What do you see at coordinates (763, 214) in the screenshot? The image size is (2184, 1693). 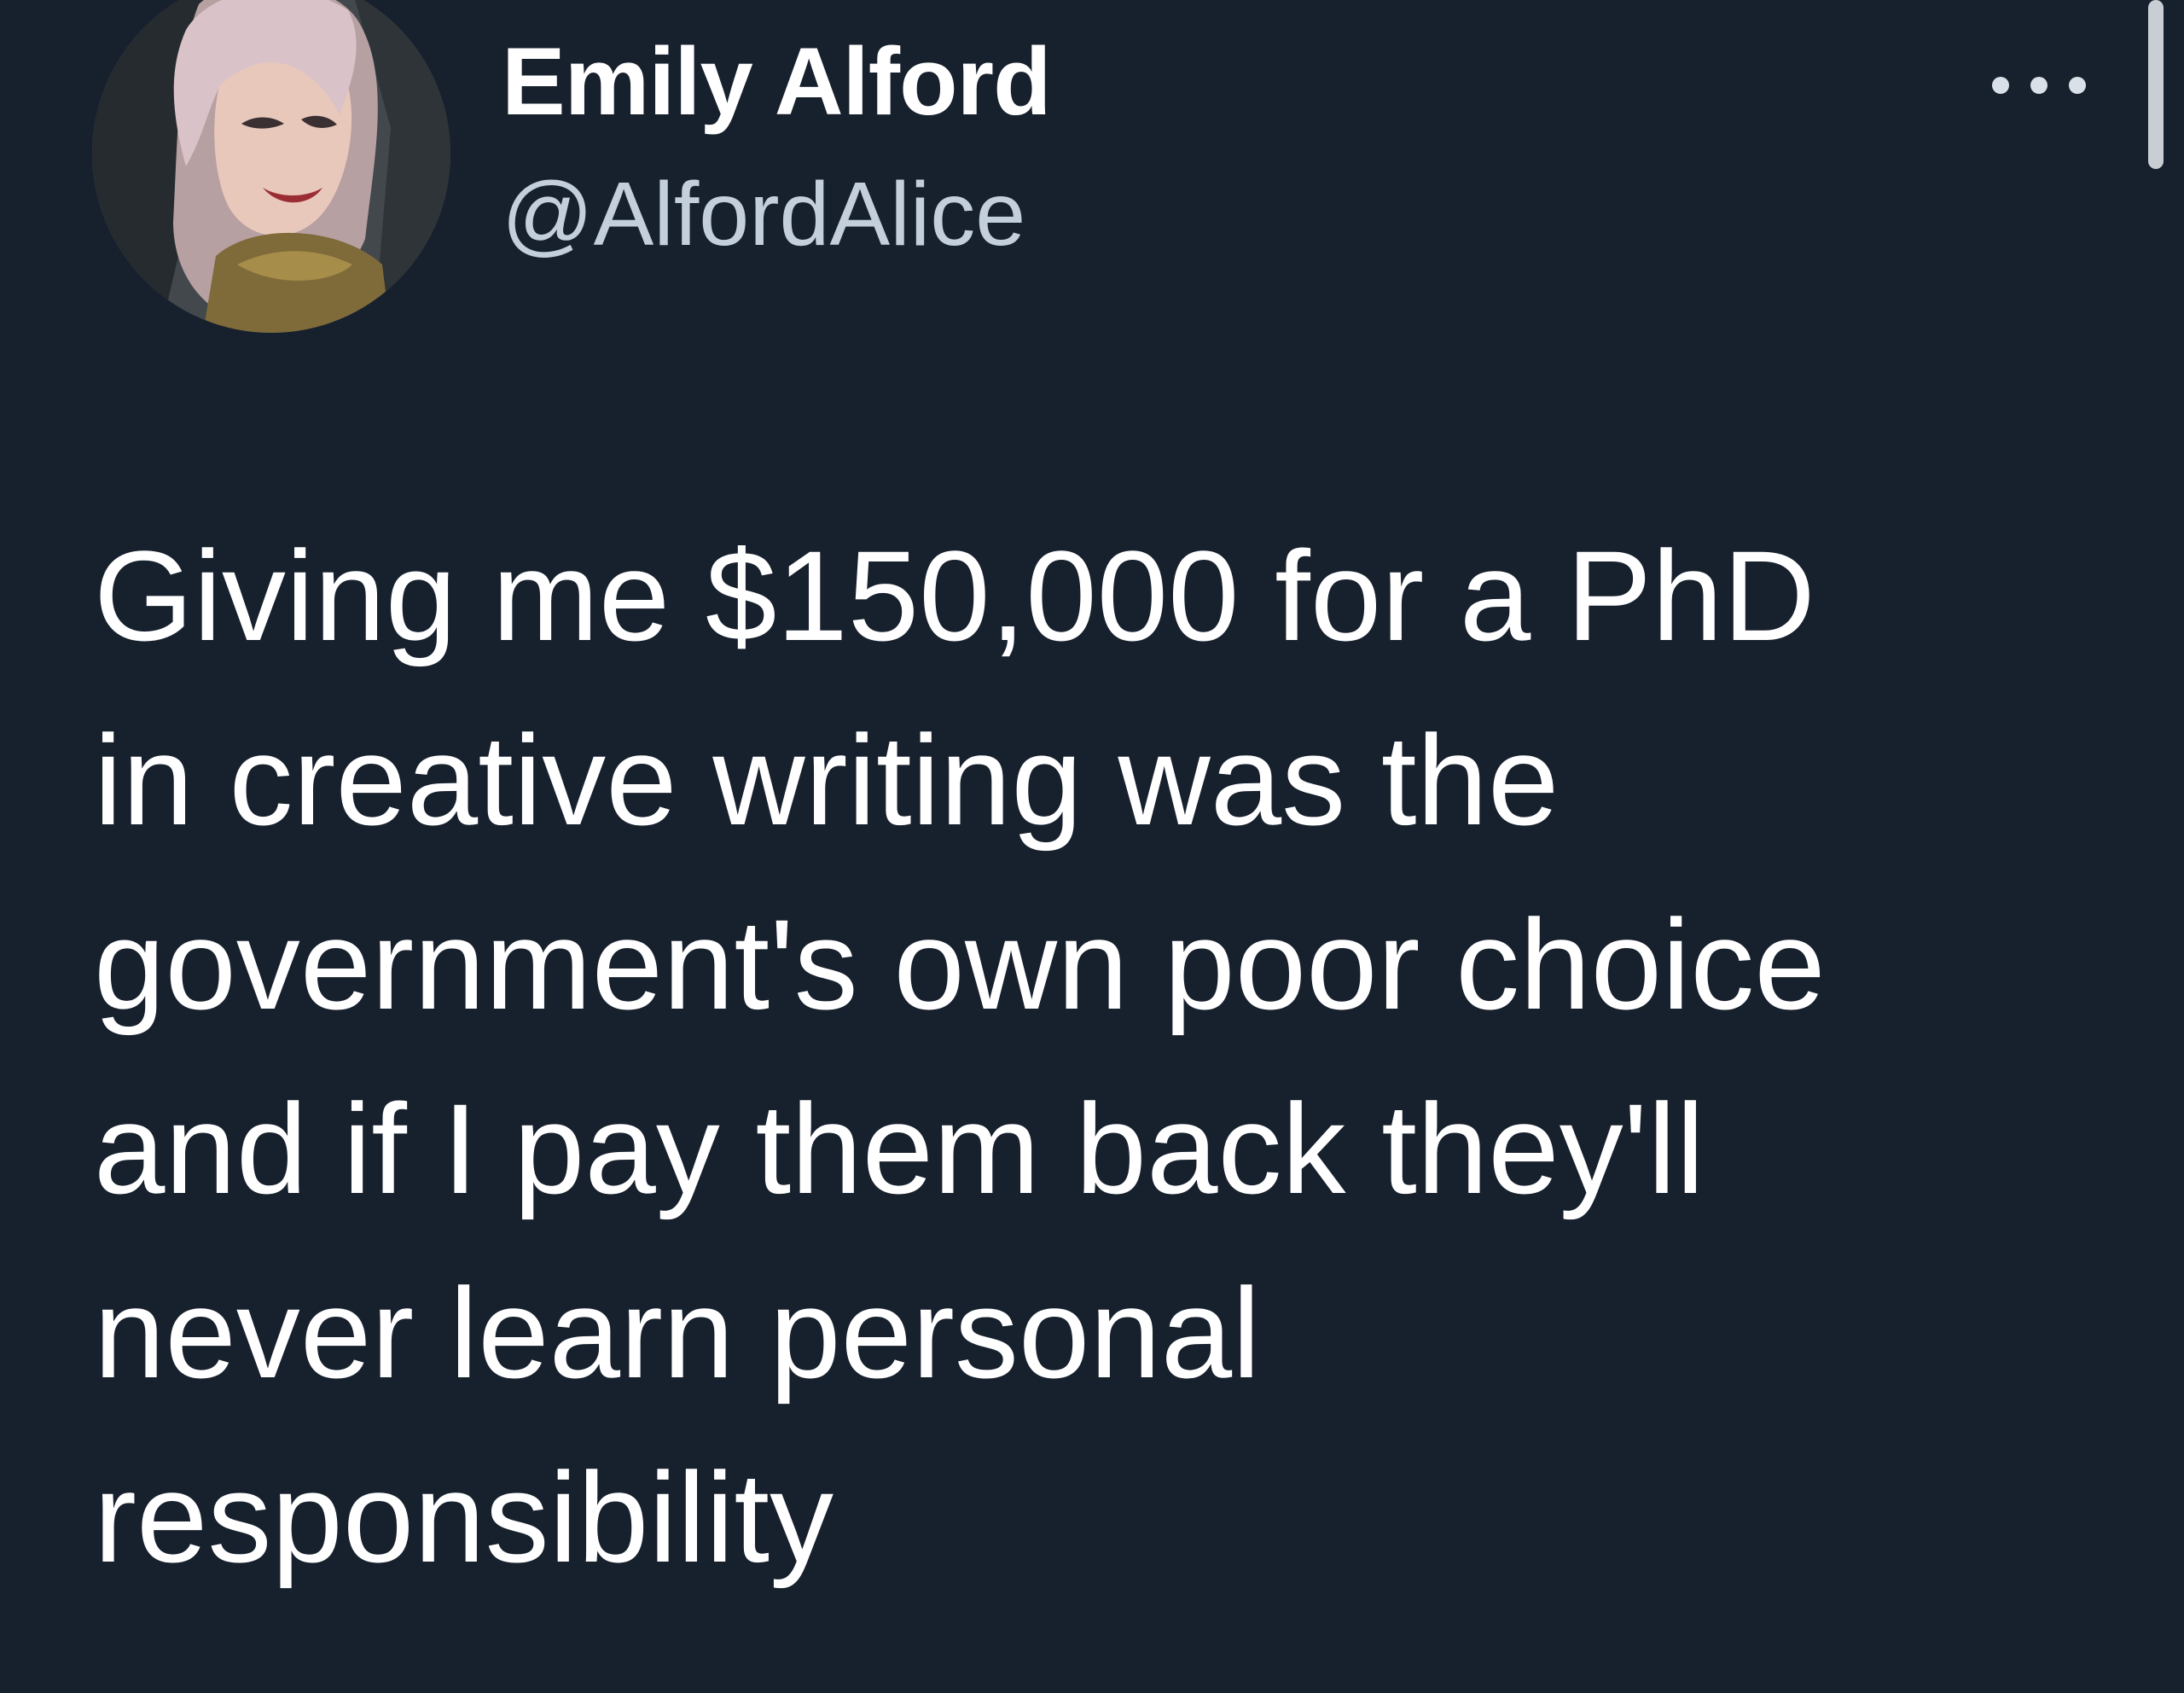 I see `author-handle: @AlfordAlice` at bounding box center [763, 214].